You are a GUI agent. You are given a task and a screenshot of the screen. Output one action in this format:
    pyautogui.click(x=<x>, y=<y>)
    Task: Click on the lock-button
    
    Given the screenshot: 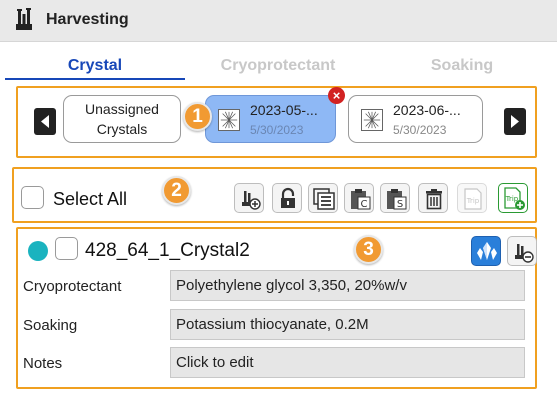 What is the action you would take?
    pyautogui.click(x=287, y=198)
    